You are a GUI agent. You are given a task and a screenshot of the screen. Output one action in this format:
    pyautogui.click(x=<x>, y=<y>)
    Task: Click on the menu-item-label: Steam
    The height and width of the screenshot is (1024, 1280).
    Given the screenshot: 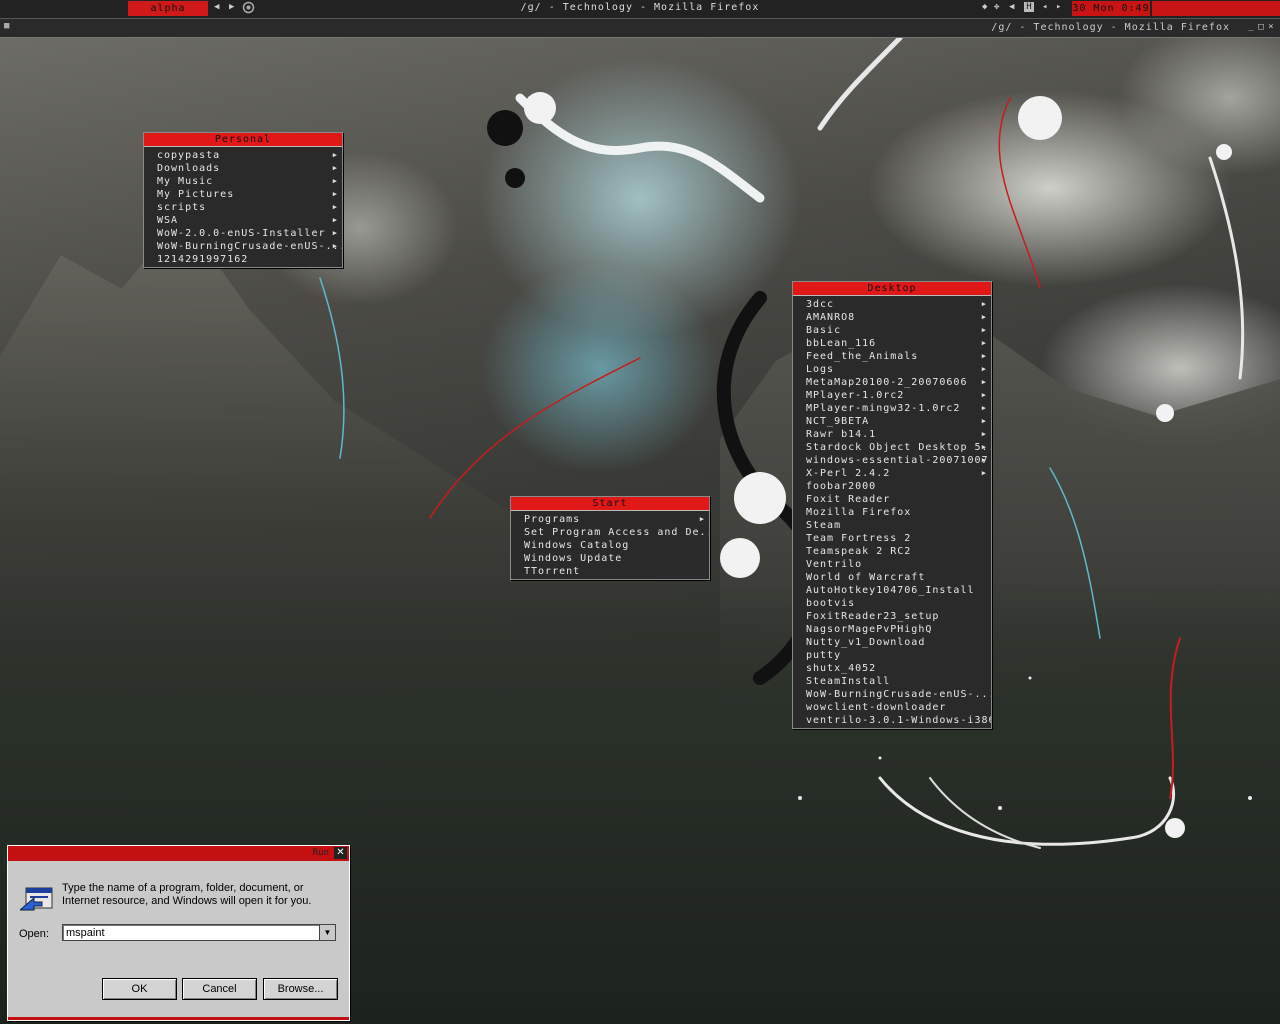 What is the action you would take?
    pyautogui.click(x=824, y=525)
    